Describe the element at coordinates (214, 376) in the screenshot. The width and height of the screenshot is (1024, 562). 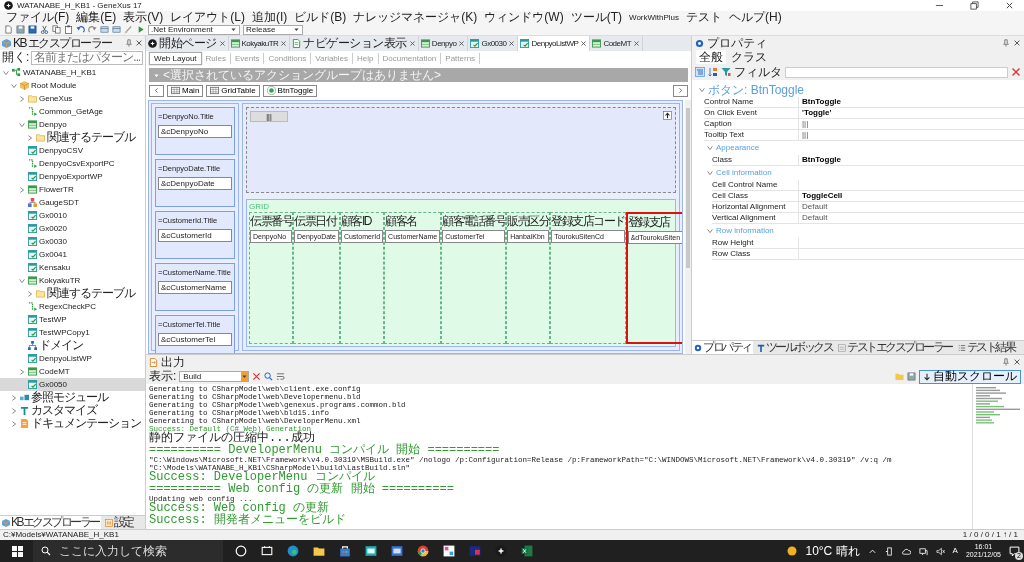
I see `source-dropdown: Build` at that location.